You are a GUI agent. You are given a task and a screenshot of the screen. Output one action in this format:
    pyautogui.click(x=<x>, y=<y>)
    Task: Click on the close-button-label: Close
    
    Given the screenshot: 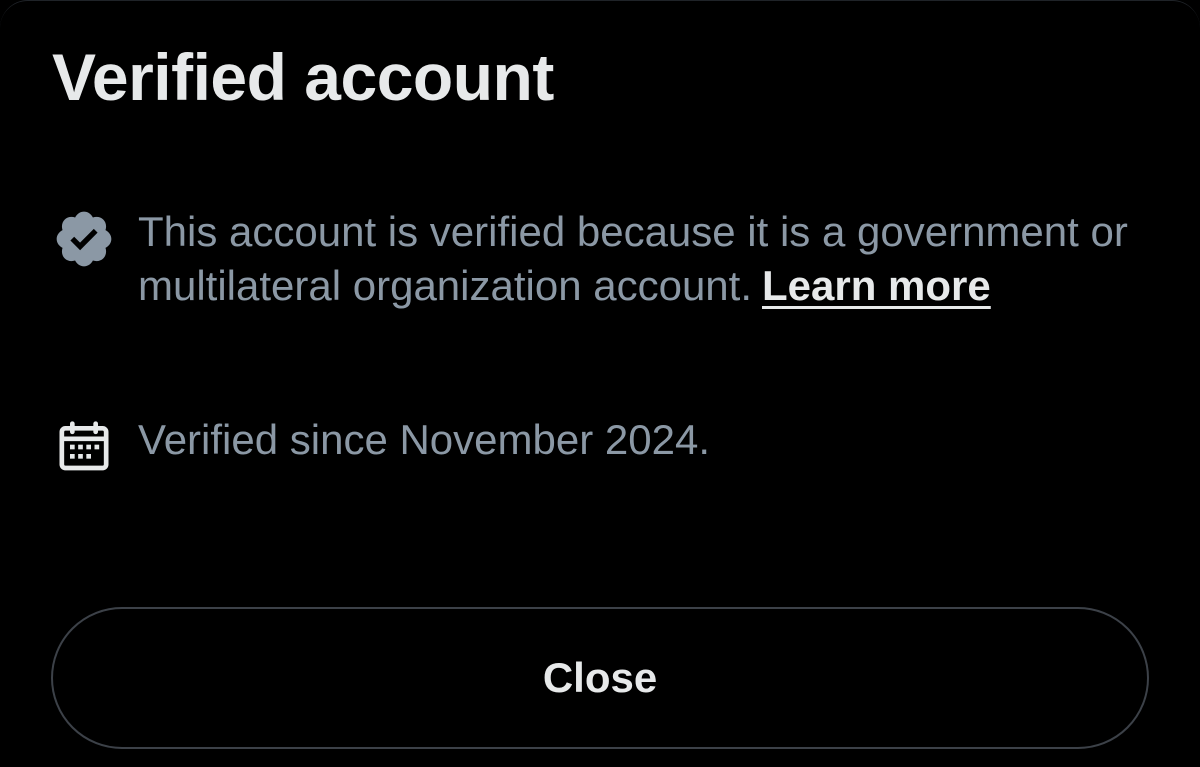 What is the action you would take?
    pyautogui.click(x=600, y=677)
    